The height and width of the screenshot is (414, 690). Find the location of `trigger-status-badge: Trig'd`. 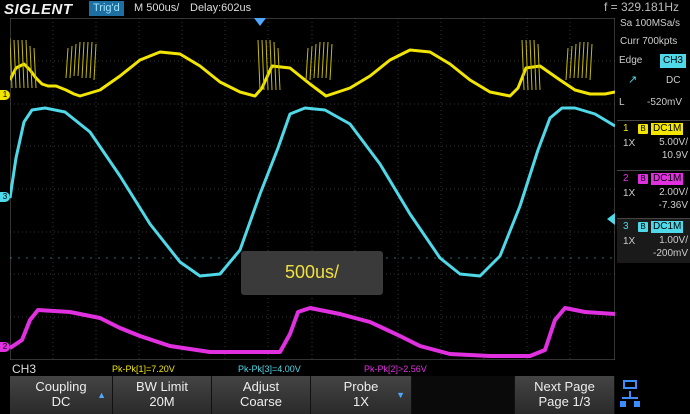

trigger-status-badge: Trig'd is located at coordinates (106, 8).